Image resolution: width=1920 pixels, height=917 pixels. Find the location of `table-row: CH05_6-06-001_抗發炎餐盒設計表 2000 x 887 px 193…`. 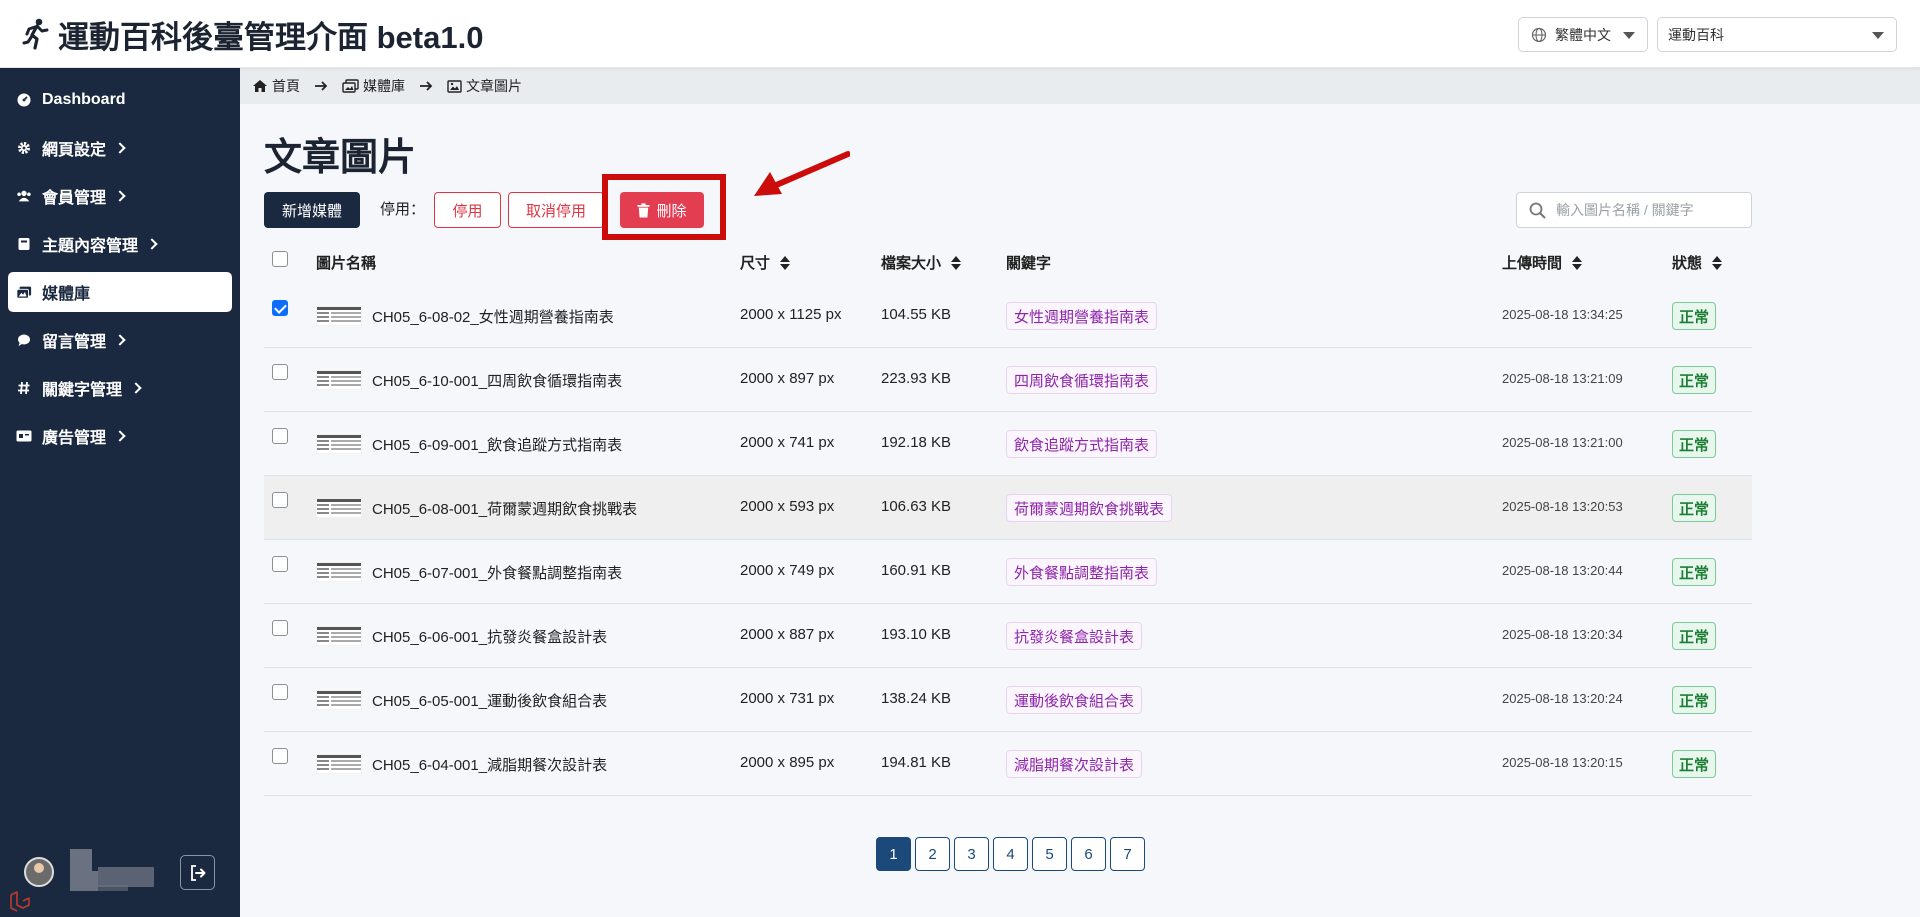

table-row: CH05_6-06-001_抗發炎餐盒設計表 2000 x 887 px 193… is located at coordinates (1008, 636).